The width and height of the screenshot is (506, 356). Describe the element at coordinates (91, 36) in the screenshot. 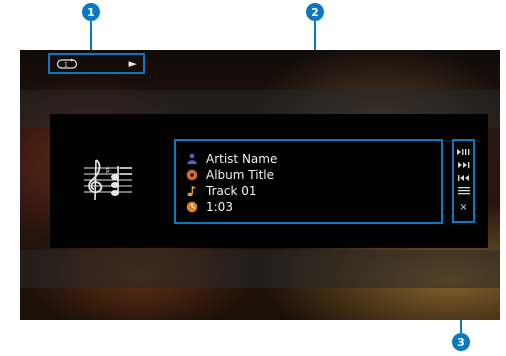

I see `callout-1-line` at that location.